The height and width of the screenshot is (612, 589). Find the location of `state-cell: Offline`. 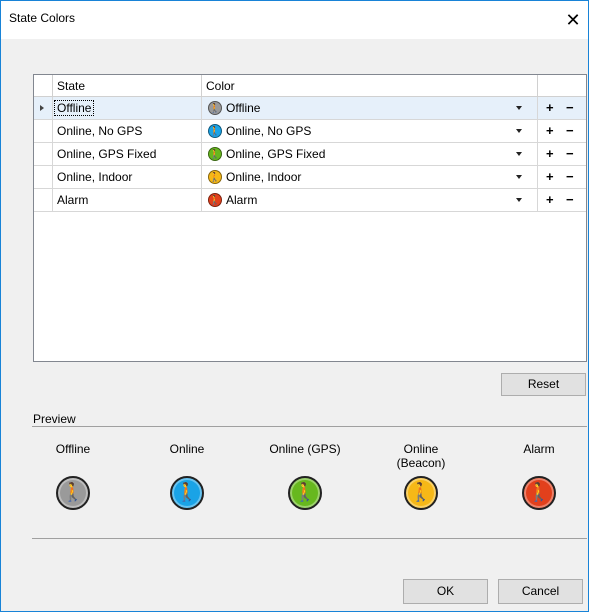

state-cell: Offline is located at coordinates (127, 108).